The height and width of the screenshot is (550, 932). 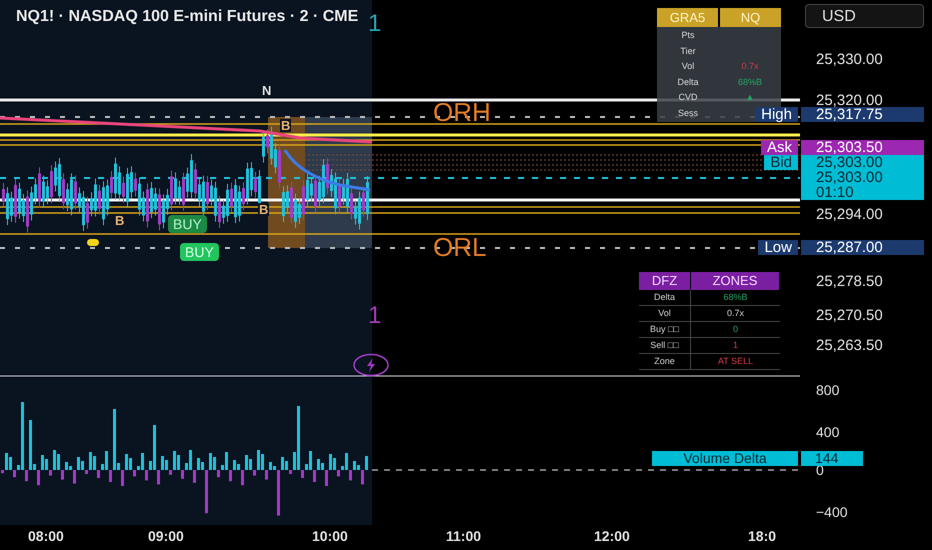 I want to click on price-tick: 25,270.50, so click(x=849, y=315).